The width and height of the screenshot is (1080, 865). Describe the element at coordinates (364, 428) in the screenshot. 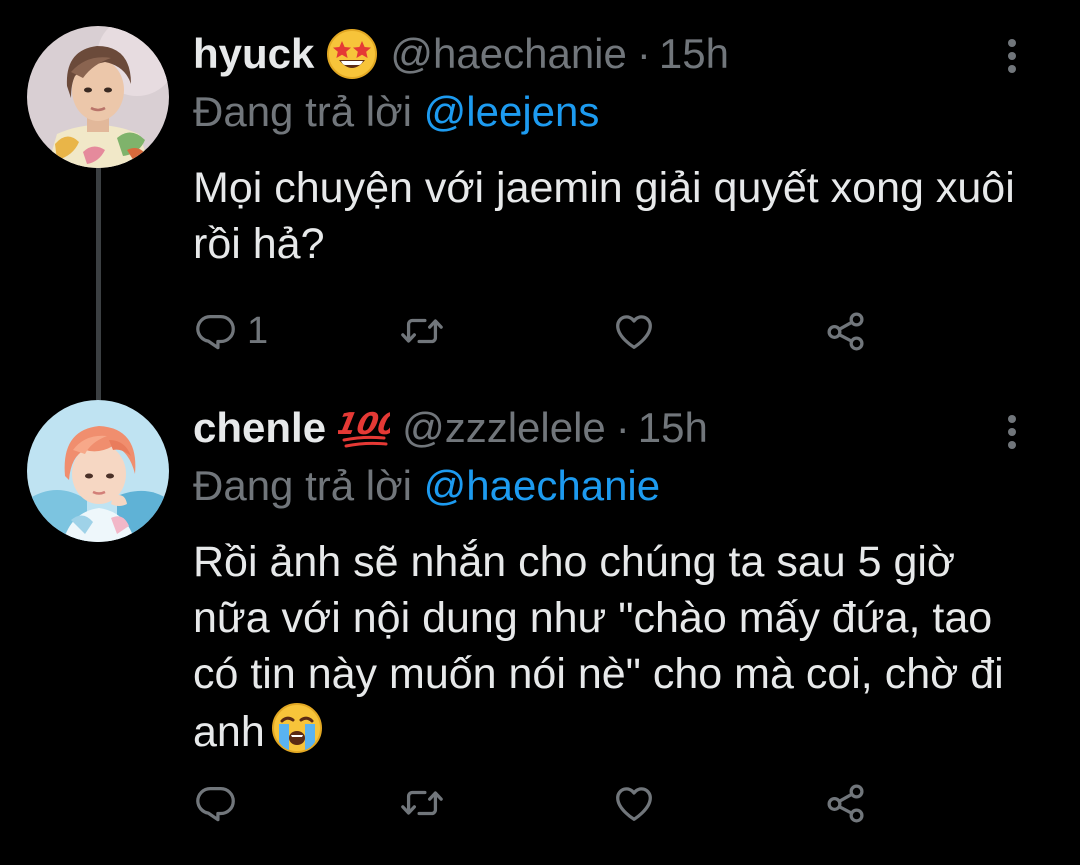

I see `hundred-points-emoji-icon: 100` at that location.